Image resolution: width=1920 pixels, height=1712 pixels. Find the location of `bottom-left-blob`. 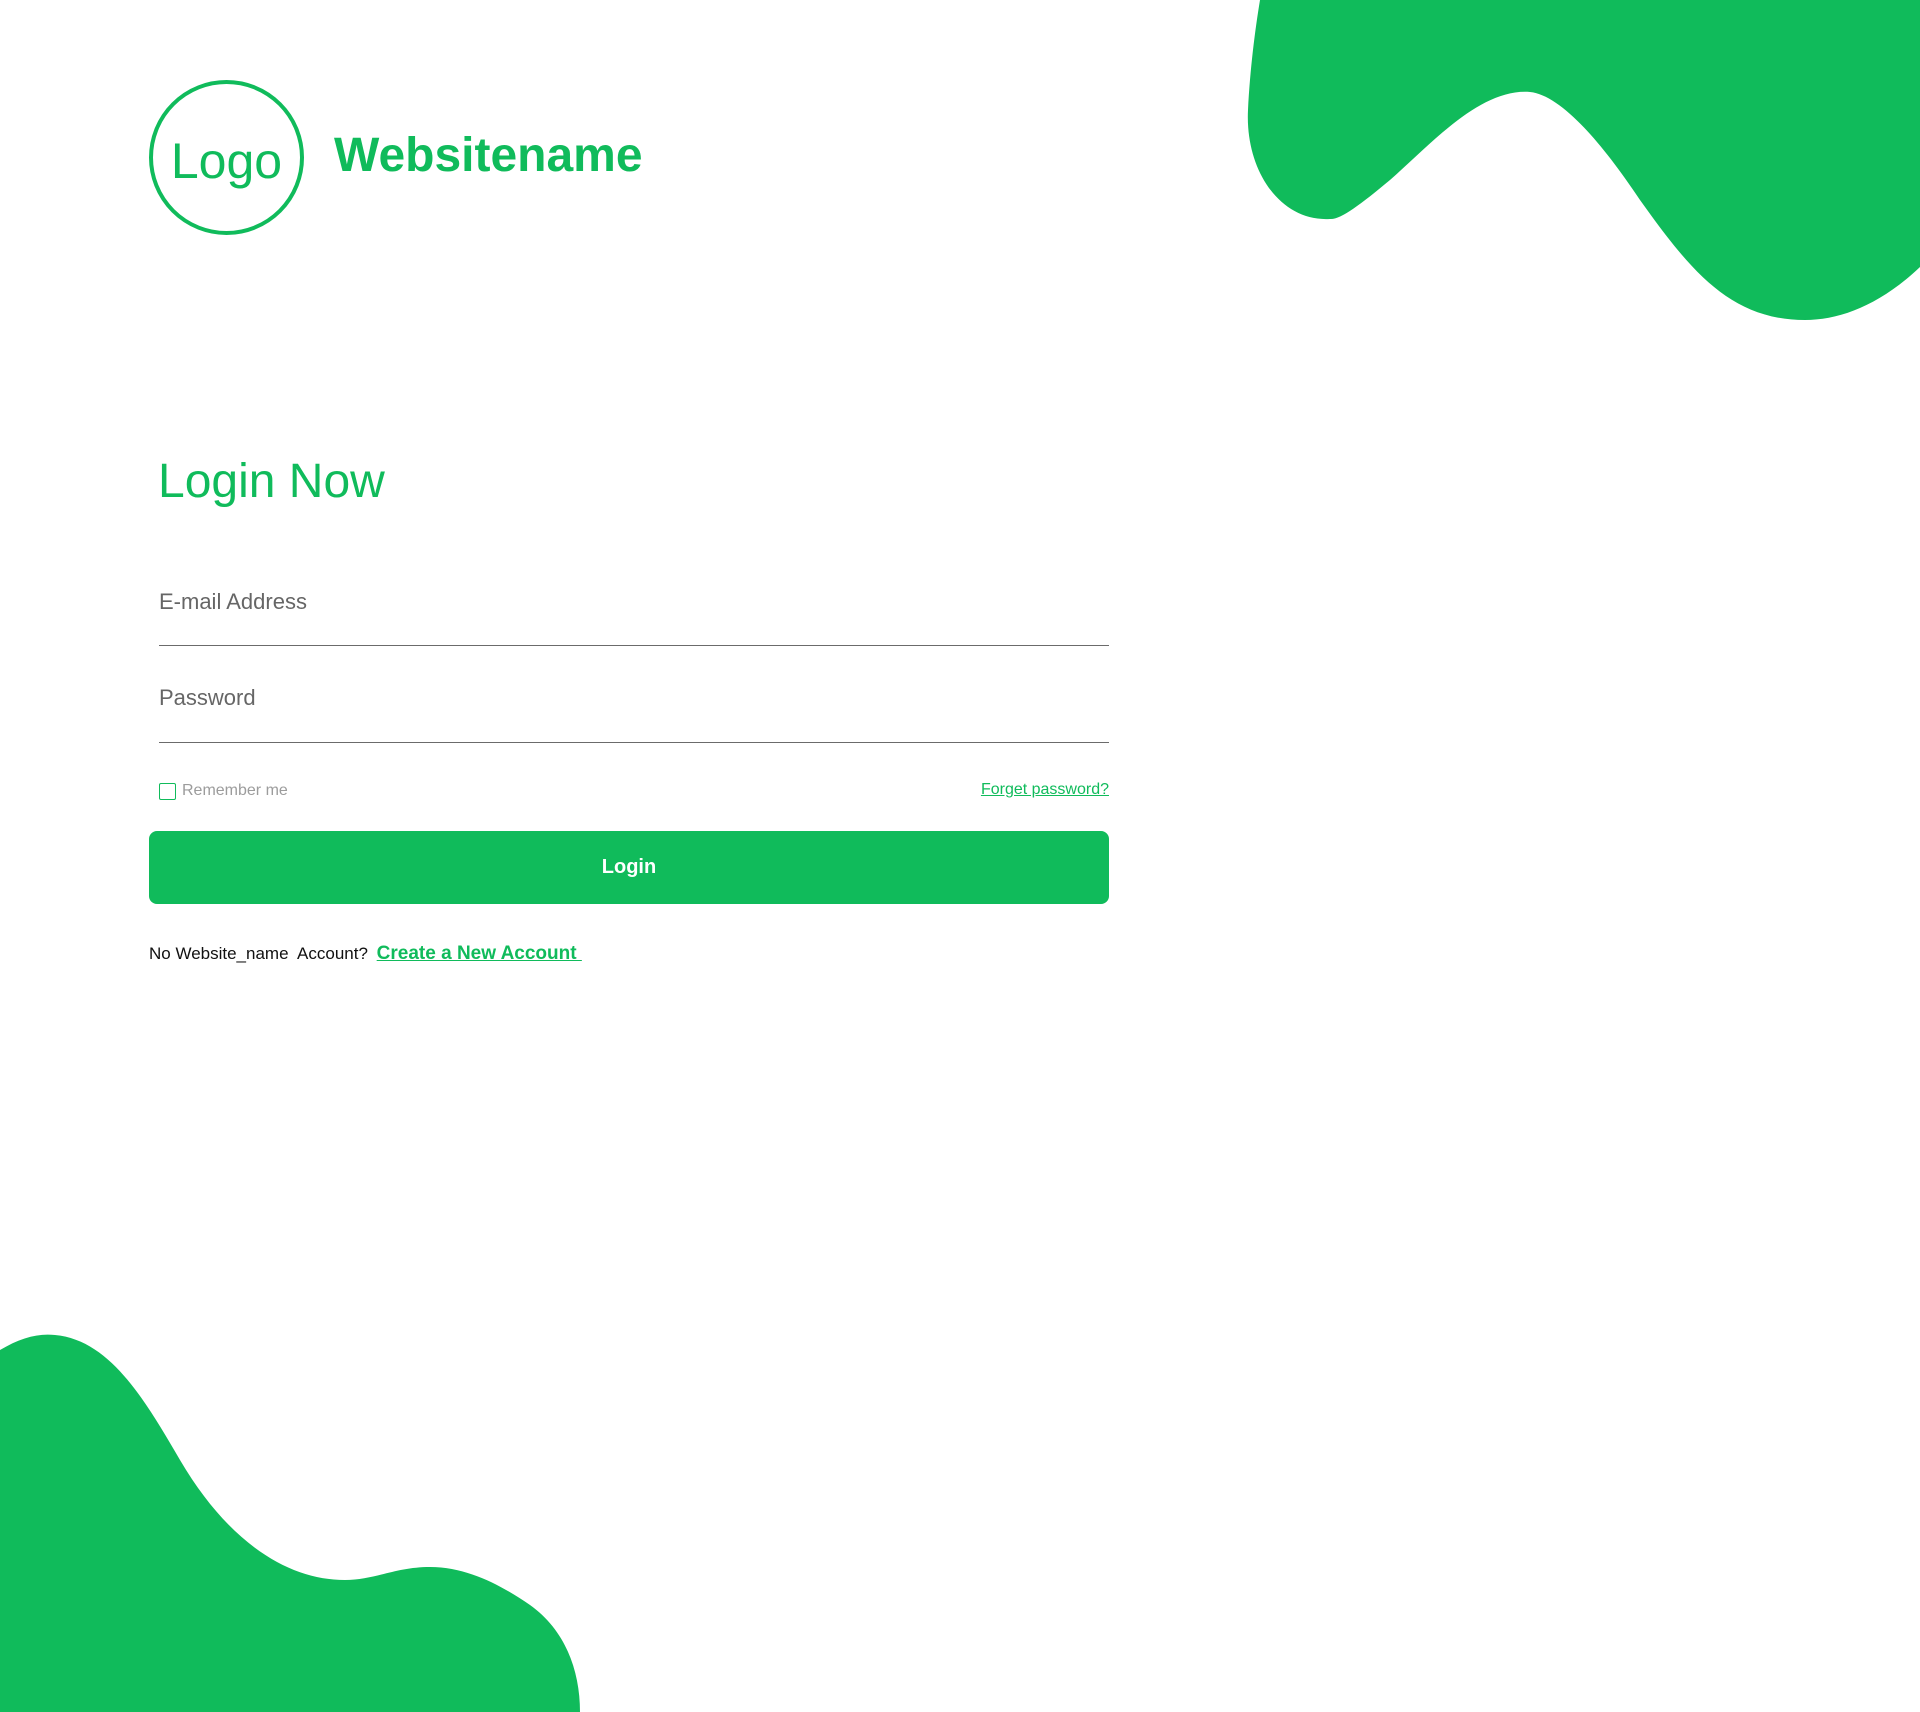

bottom-left-blob is located at coordinates (290, 1523).